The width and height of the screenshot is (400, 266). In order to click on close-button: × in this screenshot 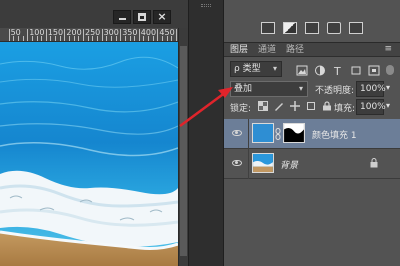, I will do `click(162, 17)`.